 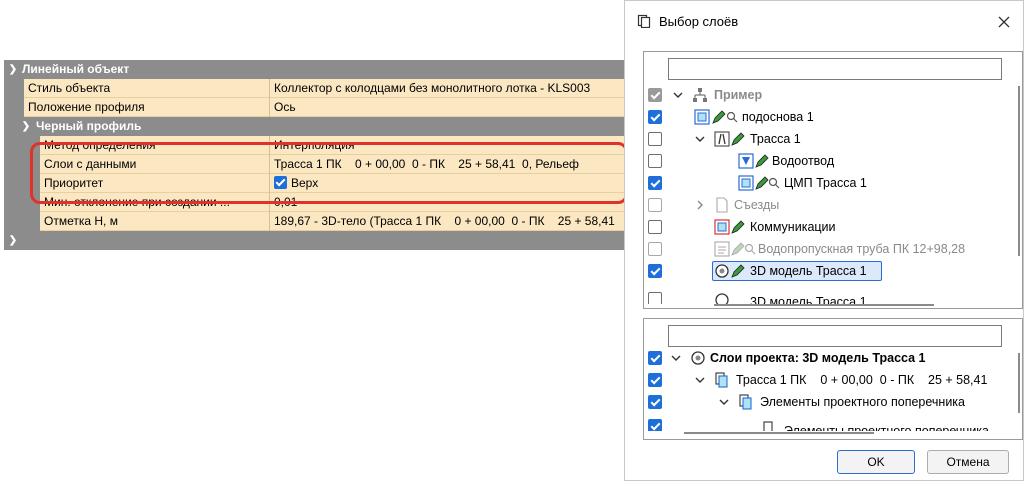 What do you see at coordinates (722, 139) in the screenshot?
I see `route-icon` at bounding box center [722, 139].